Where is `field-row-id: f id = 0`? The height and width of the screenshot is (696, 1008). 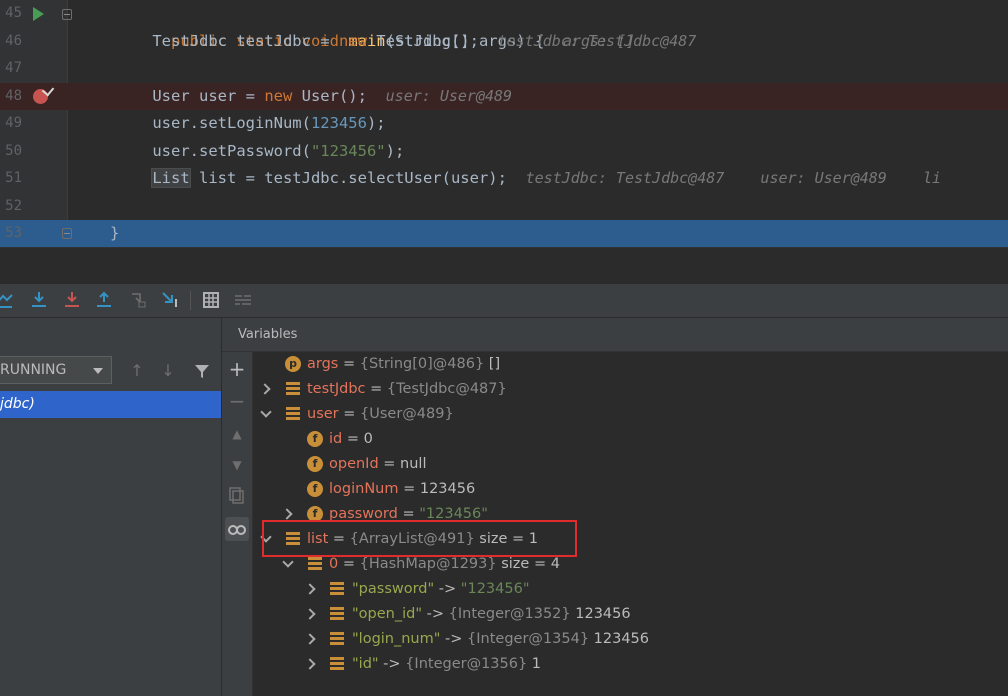 field-row-id: f id = 0 is located at coordinates (630, 439).